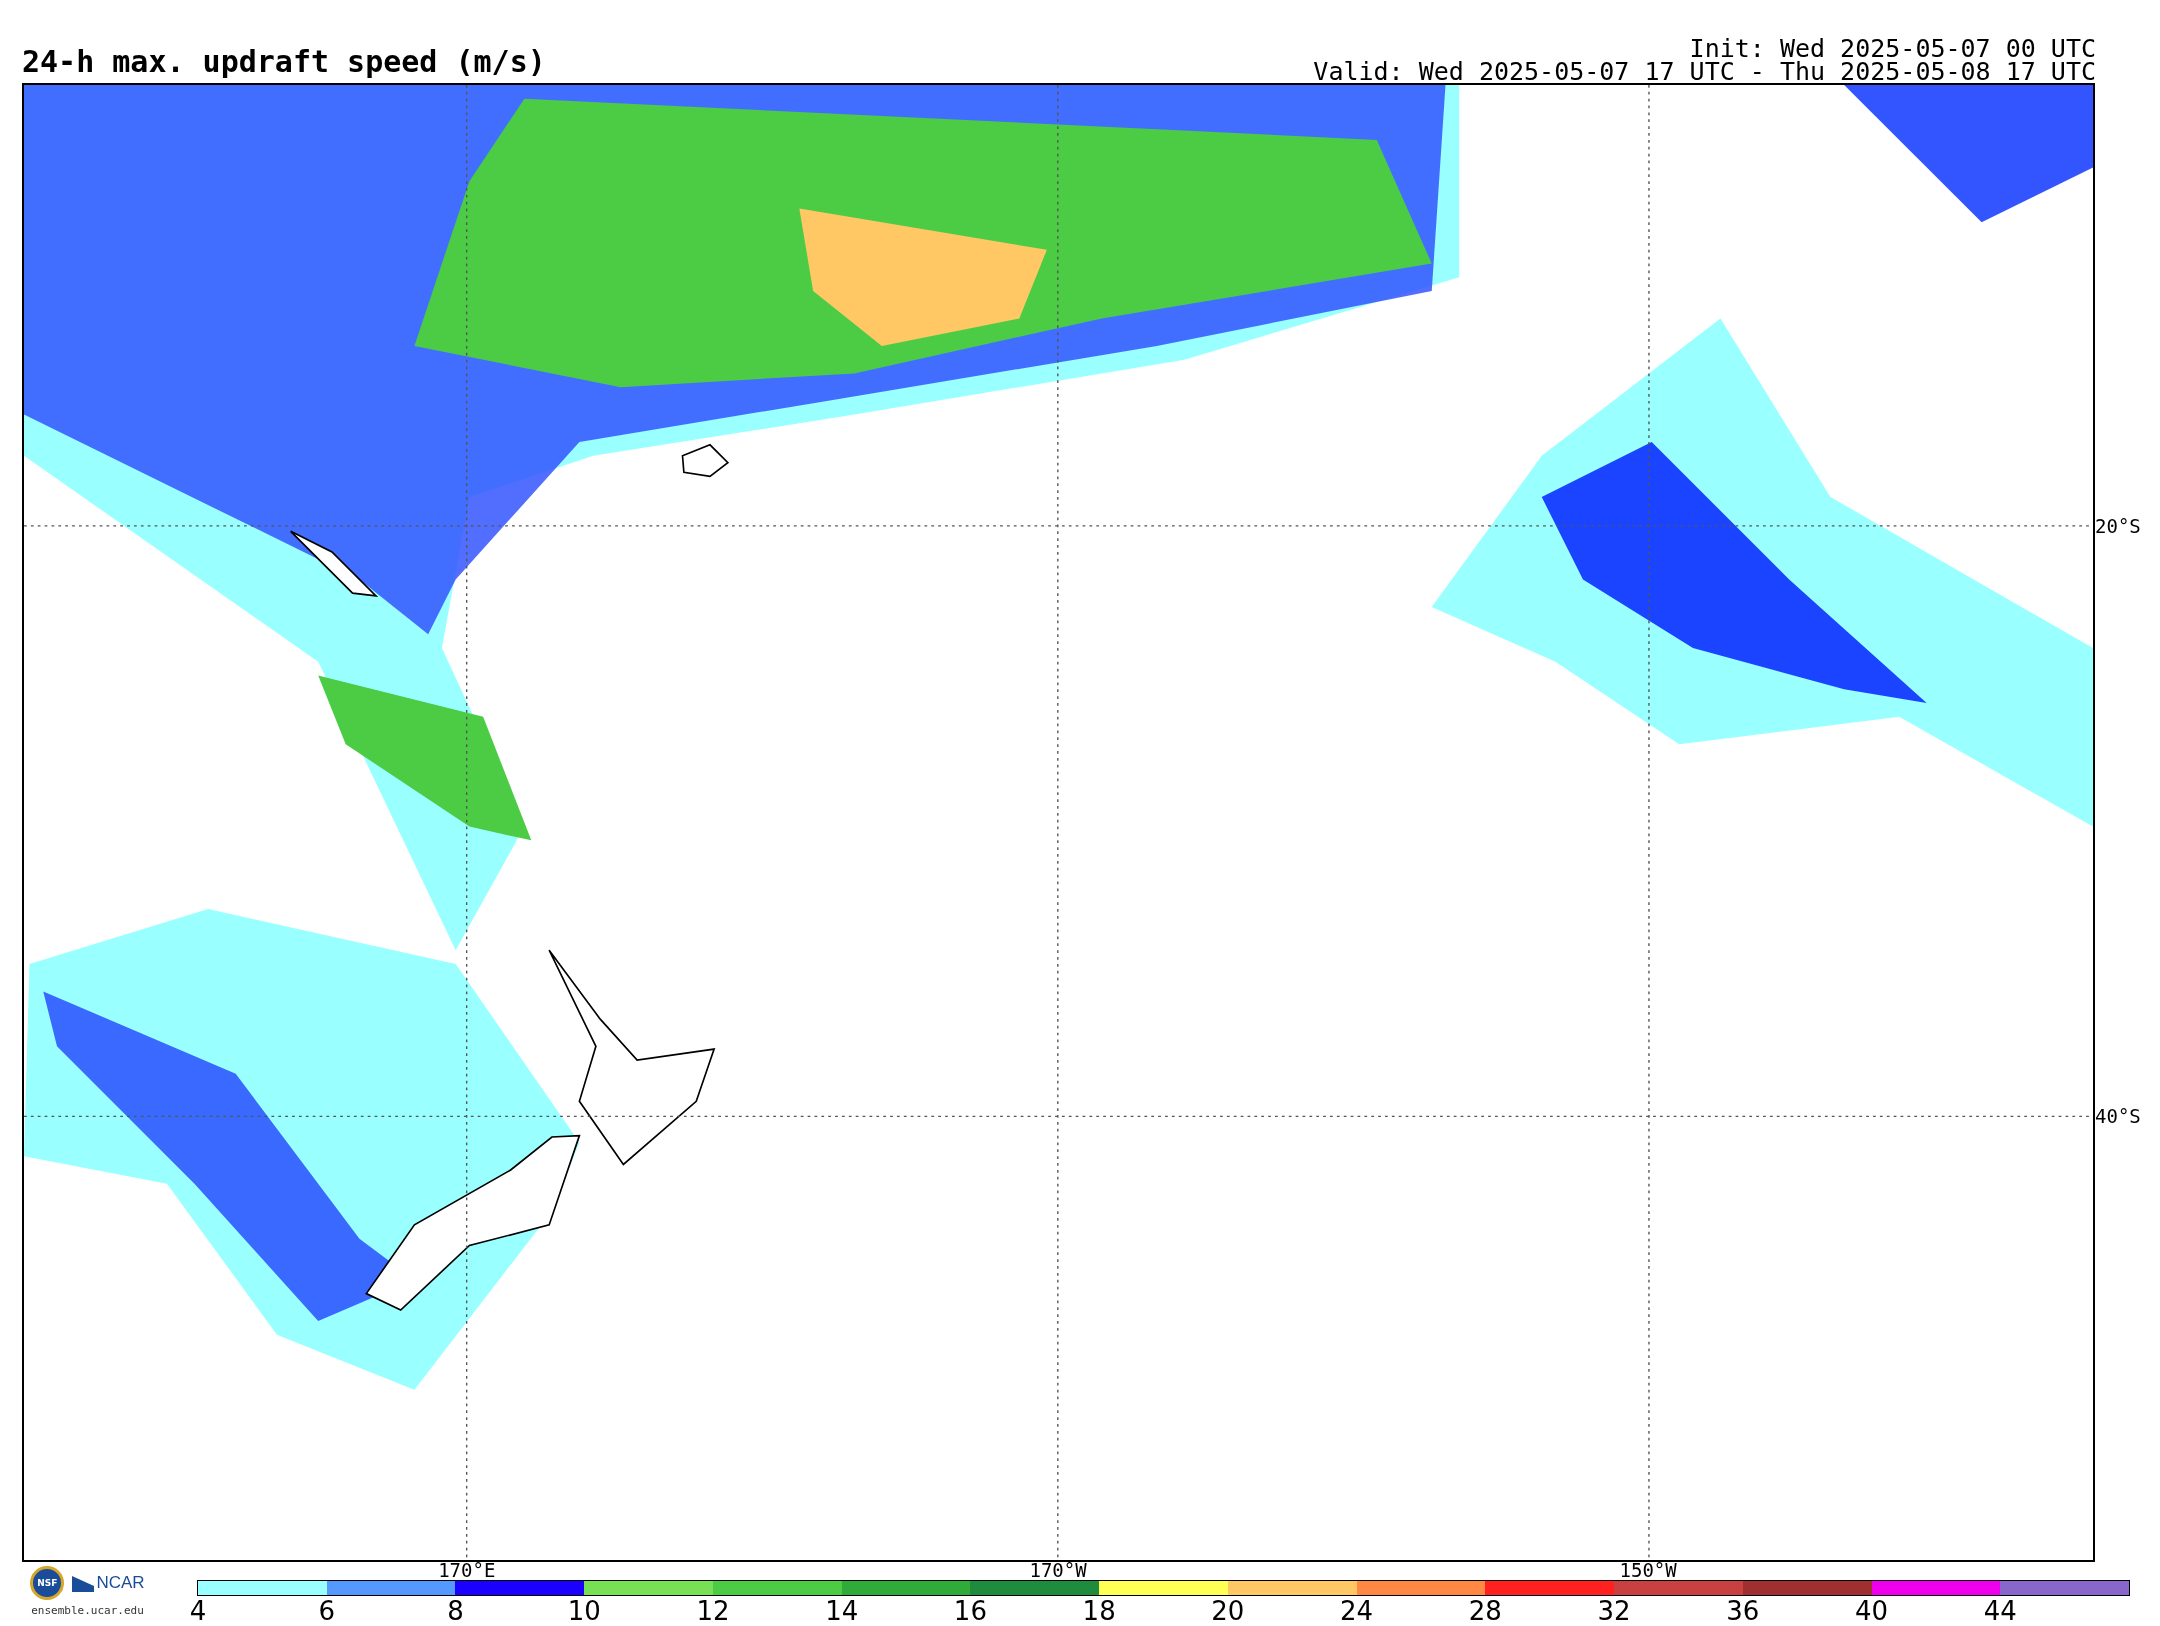  What do you see at coordinates (2118, 526) in the screenshot?
I see `latitude-label: 20°S` at bounding box center [2118, 526].